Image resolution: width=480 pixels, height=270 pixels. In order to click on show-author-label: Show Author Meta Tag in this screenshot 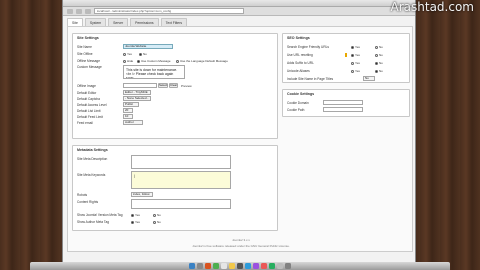, I will do `click(93, 222)`.